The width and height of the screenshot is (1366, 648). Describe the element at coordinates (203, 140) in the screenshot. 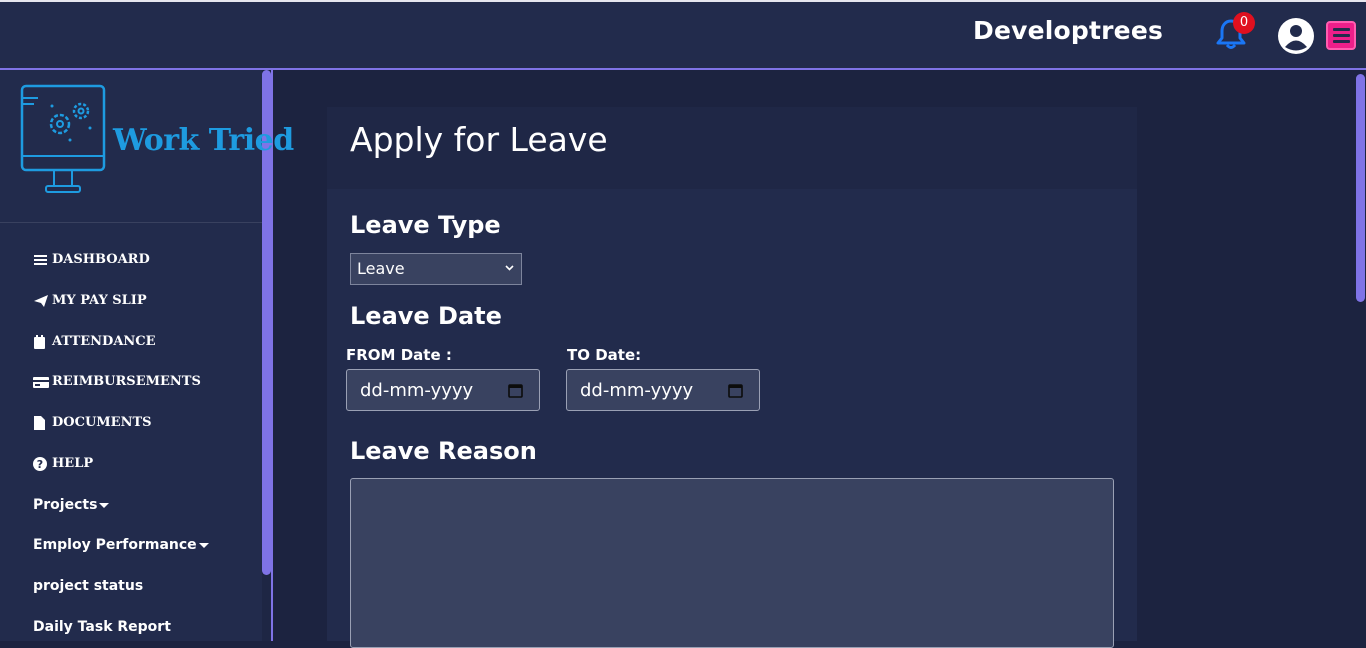

I see `logo-text: Work Tried` at that location.